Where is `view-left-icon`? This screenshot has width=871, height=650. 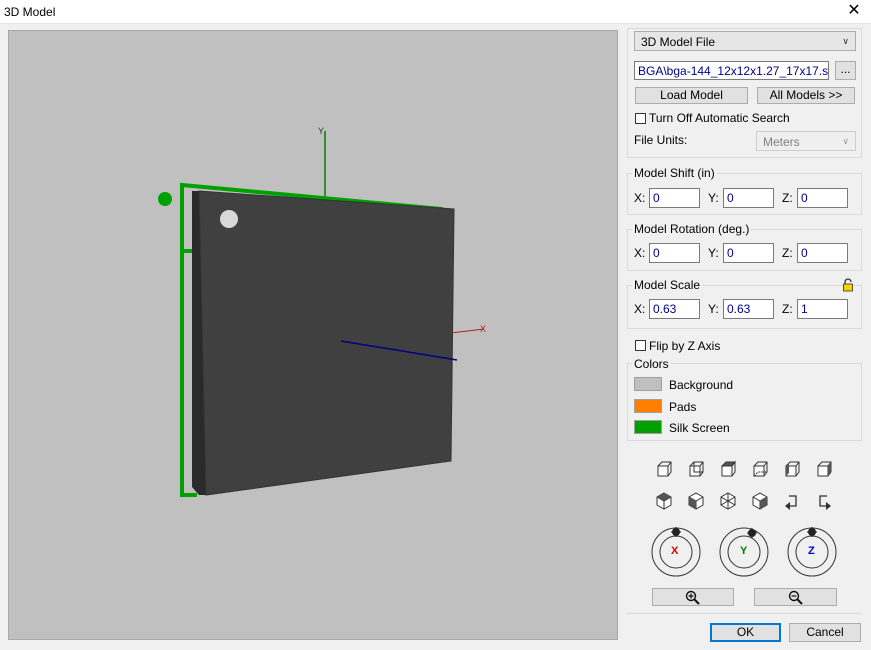 view-left-icon is located at coordinates (792, 469).